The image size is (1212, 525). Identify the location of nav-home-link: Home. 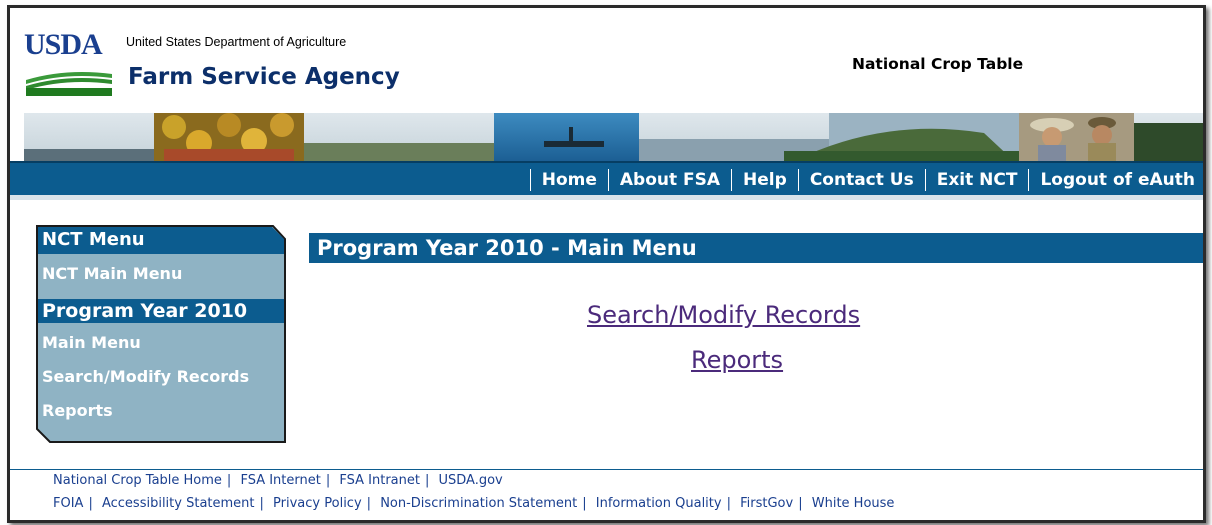
(569, 180).